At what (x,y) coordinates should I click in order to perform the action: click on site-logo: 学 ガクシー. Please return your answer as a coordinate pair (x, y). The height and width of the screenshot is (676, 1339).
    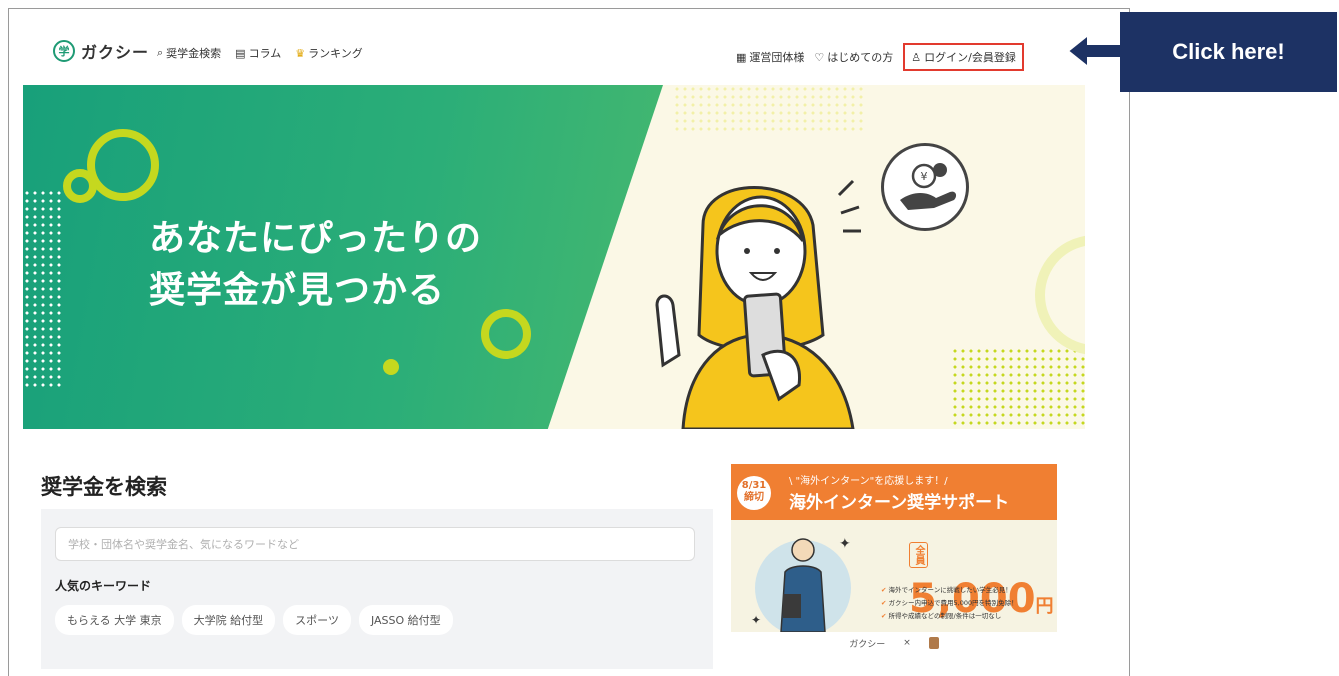
    Looking at the image, I should click on (101, 51).